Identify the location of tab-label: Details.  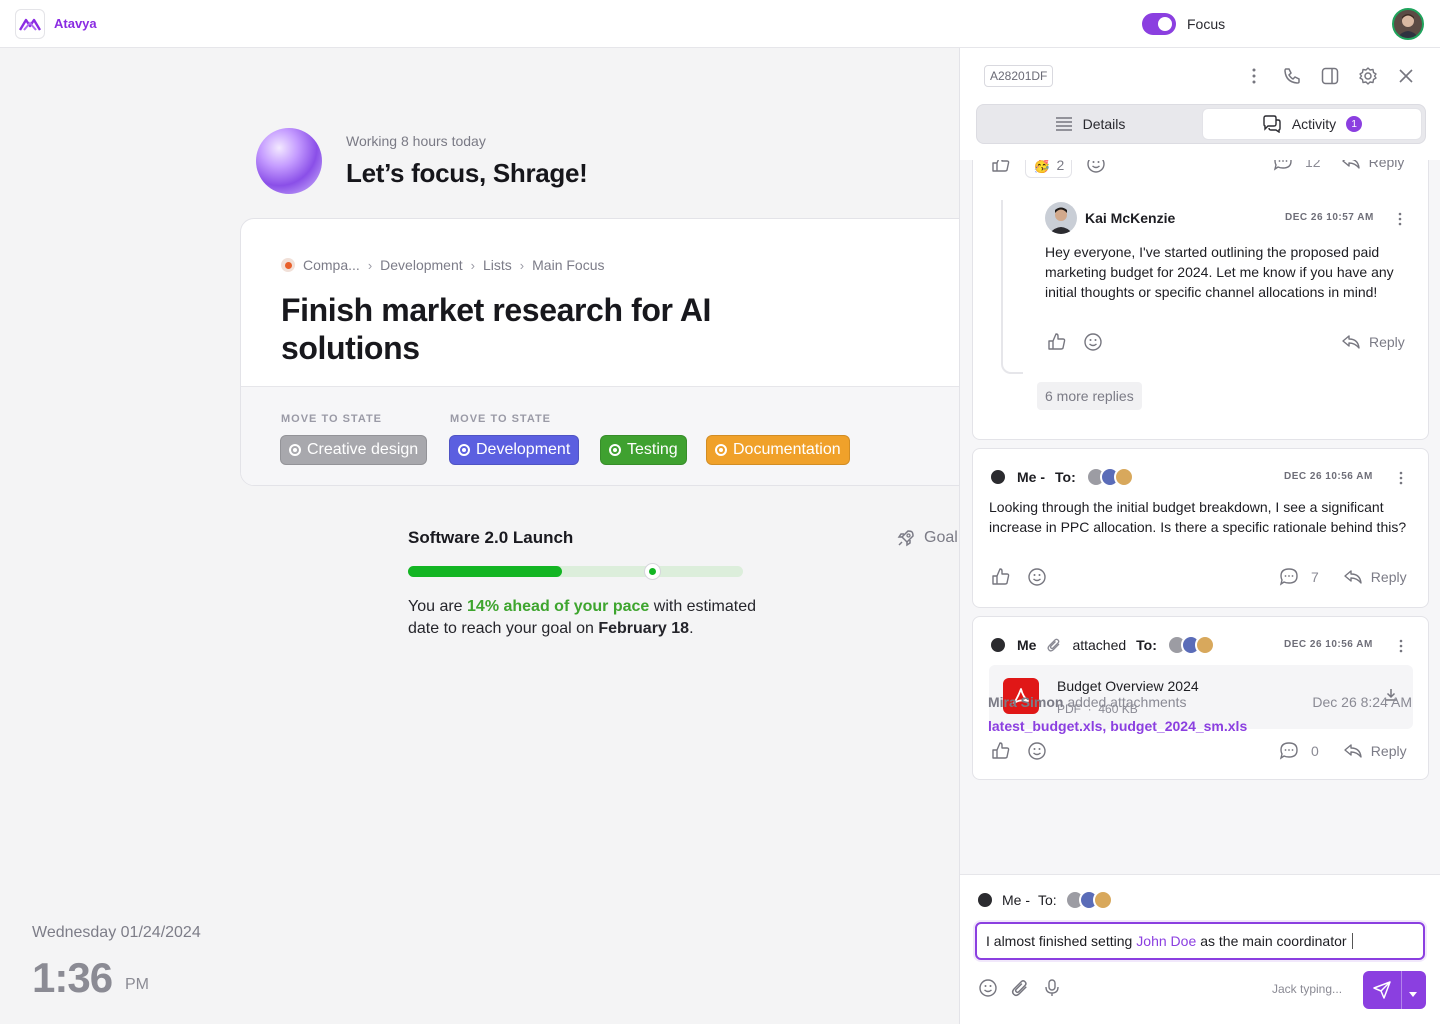
(1104, 124).